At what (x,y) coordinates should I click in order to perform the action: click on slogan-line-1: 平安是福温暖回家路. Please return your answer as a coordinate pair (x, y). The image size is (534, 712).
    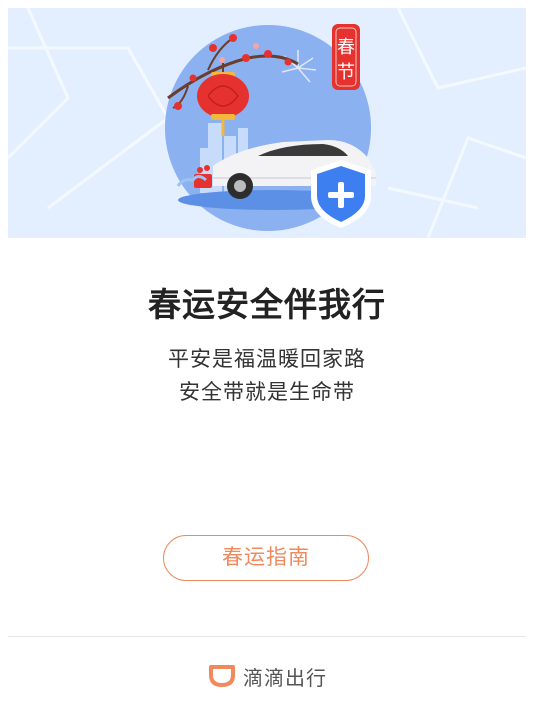
    Looking at the image, I should click on (267, 359).